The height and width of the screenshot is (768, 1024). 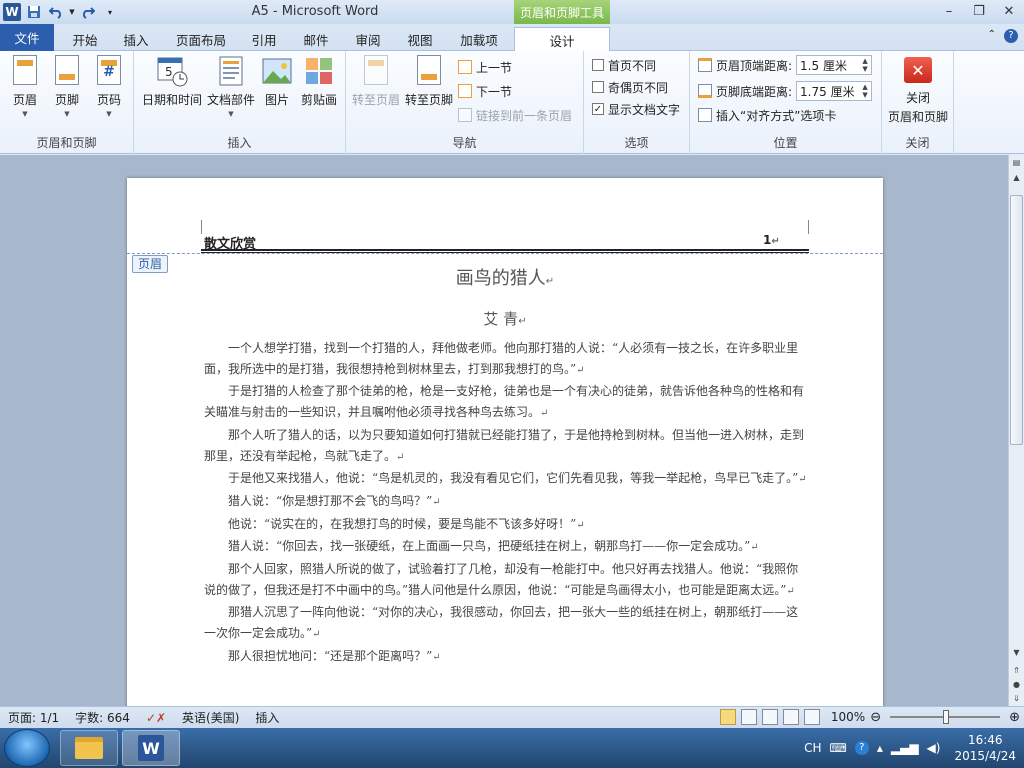 What do you see at coordinates (27, 37) in the screenshot?
I see `tab-file: 文件` at bounding box center [27, 37].